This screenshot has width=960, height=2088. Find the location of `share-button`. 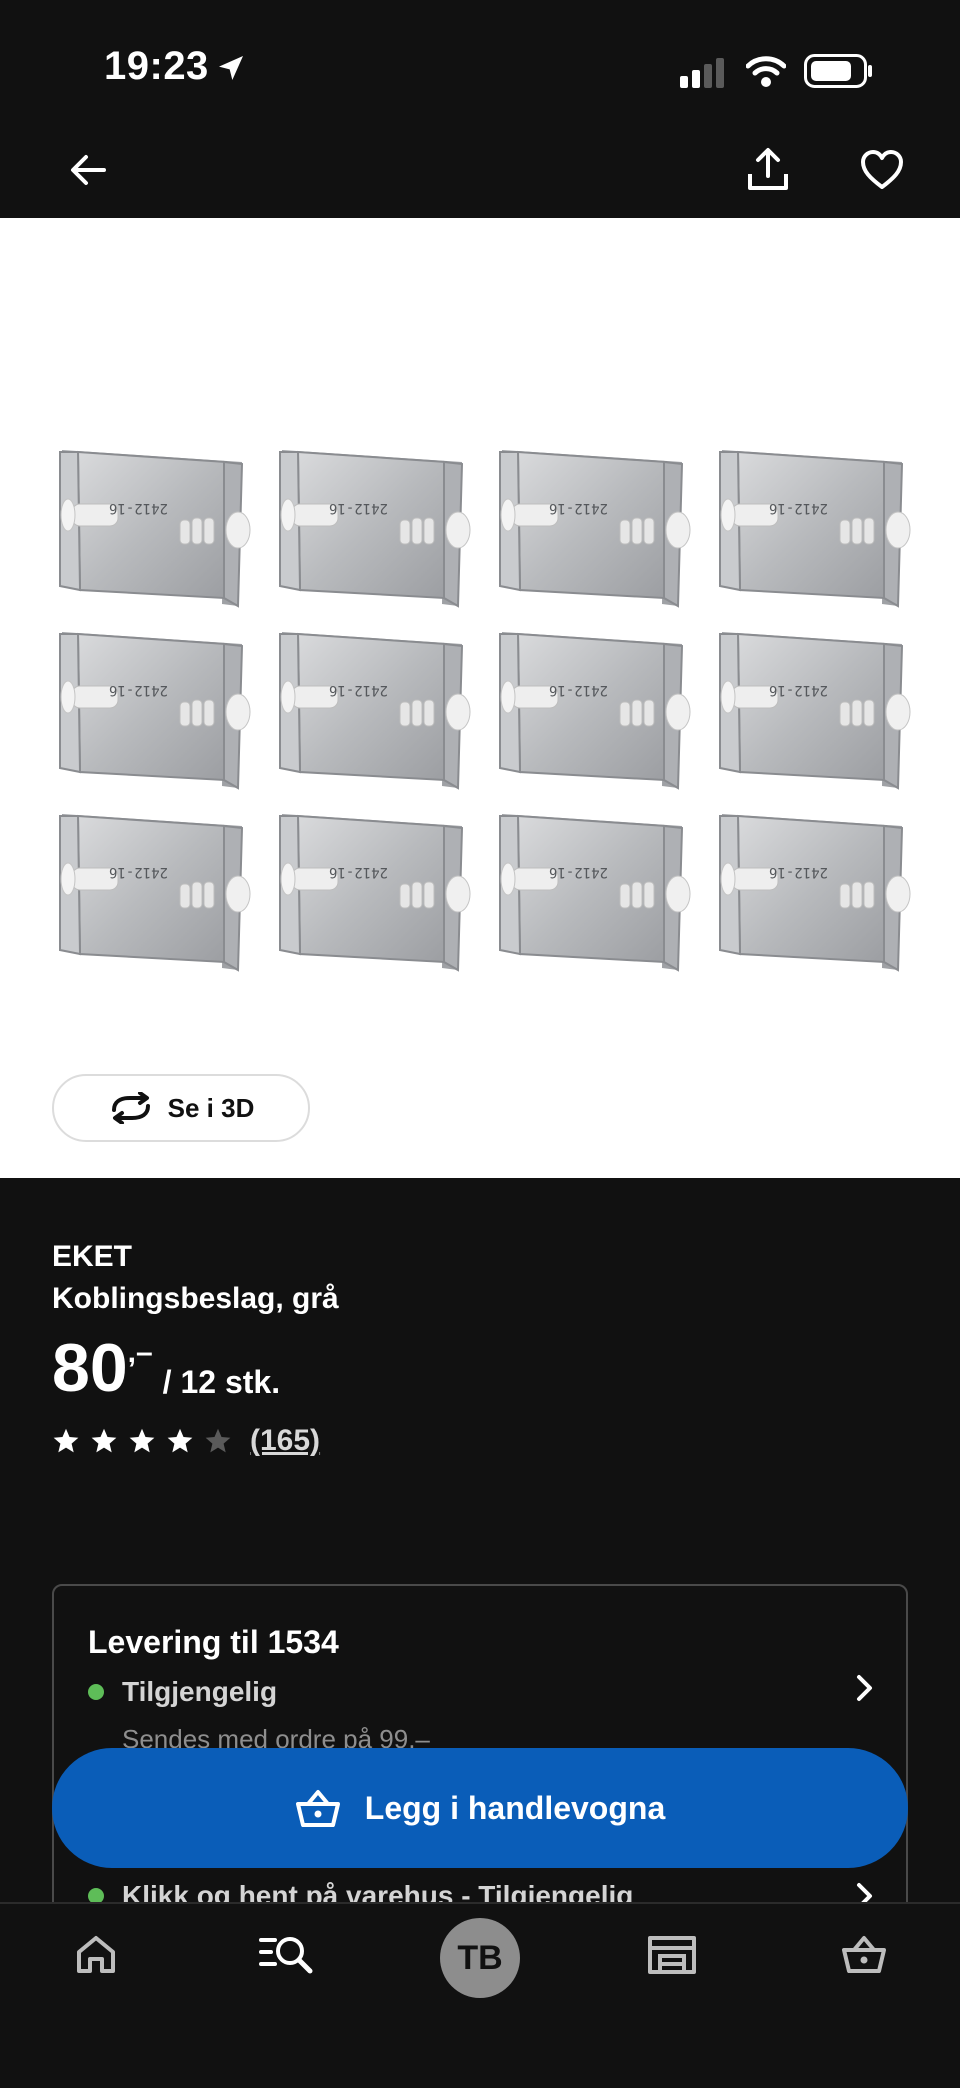

share-button is located at coordinates (768, 170).